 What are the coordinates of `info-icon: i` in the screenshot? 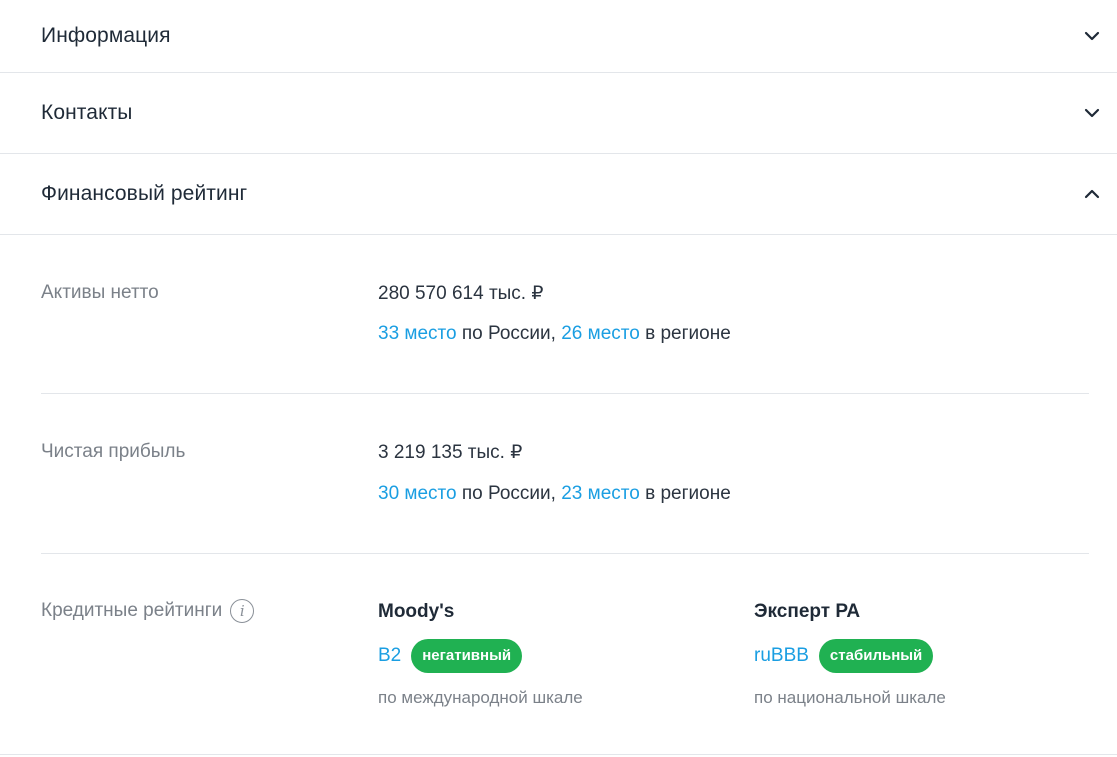 It's located at (242, 611).